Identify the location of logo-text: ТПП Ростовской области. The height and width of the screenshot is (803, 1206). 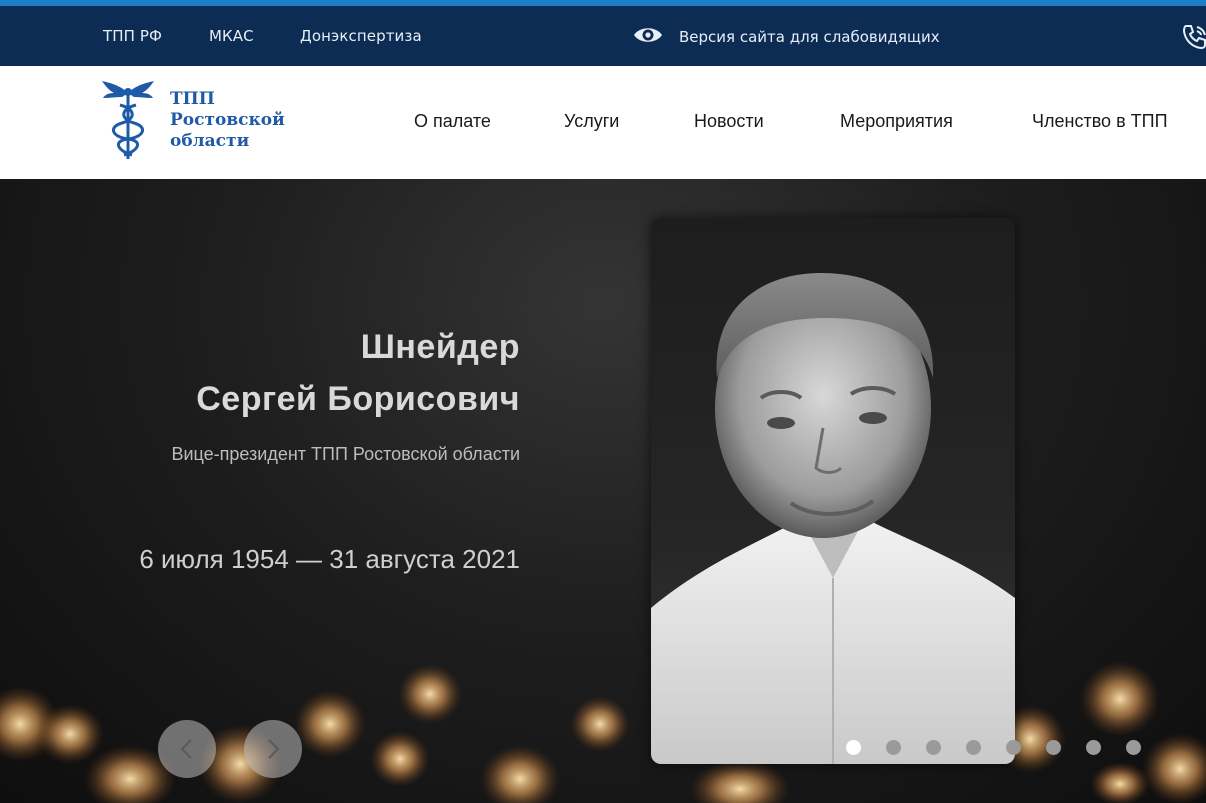
(227, 120).